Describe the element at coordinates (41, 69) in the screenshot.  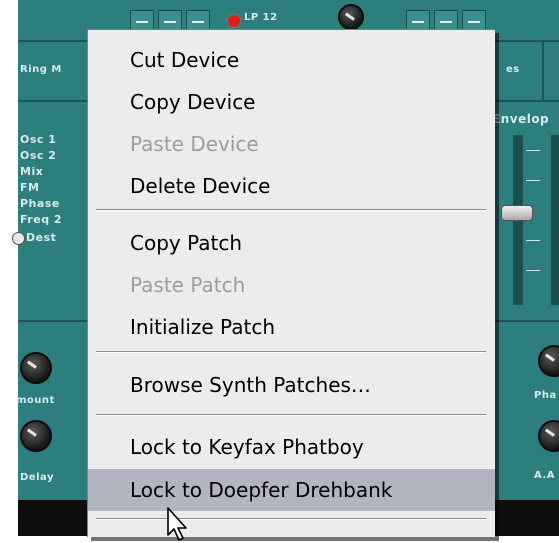
I see `ring-mod-label: Ring M` at that location.